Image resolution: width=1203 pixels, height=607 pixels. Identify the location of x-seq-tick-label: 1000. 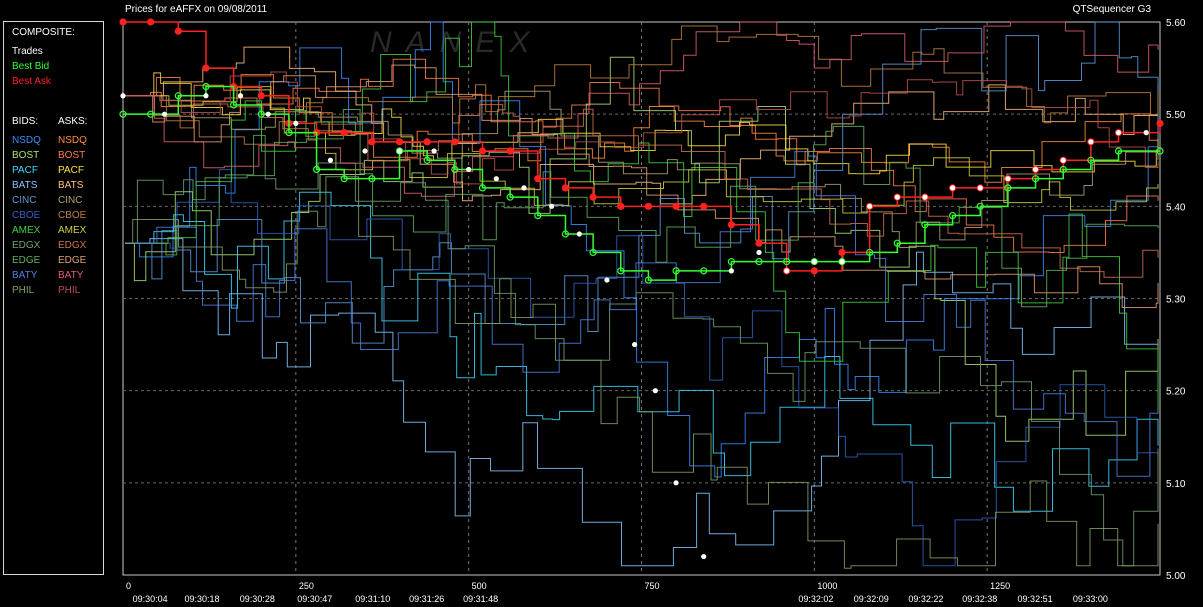
(827, 586).